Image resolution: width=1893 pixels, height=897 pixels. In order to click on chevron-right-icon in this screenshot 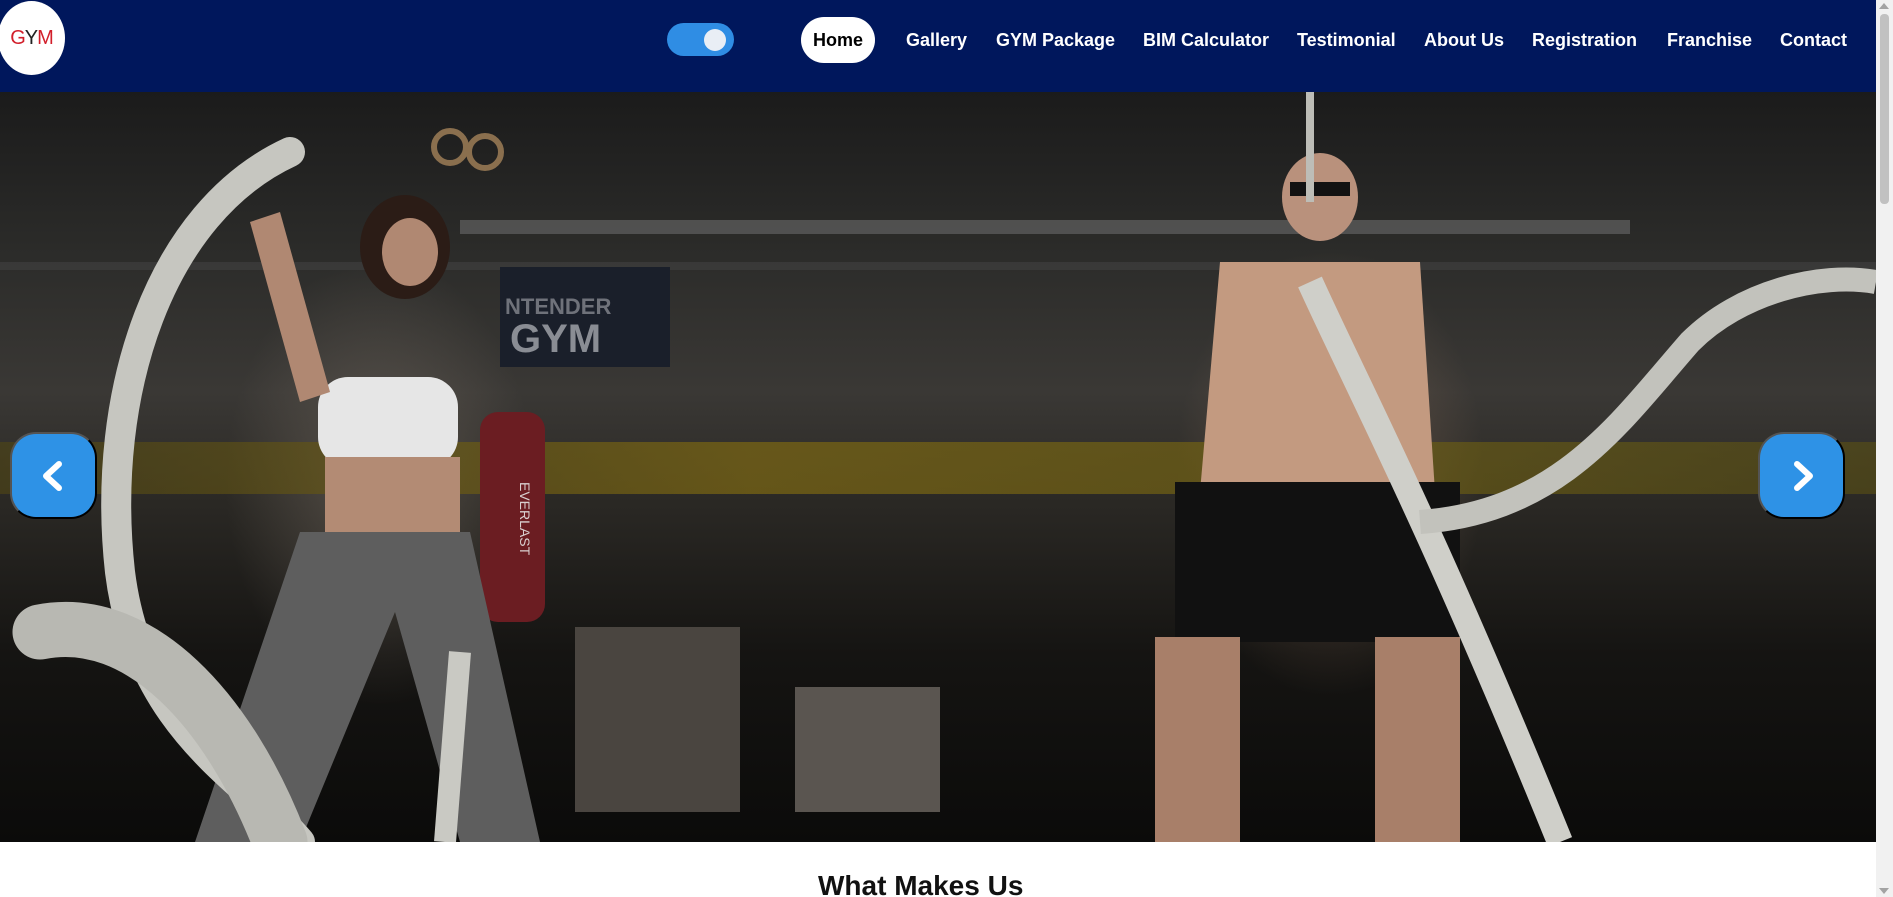, I will do `click(1803, 475)`.